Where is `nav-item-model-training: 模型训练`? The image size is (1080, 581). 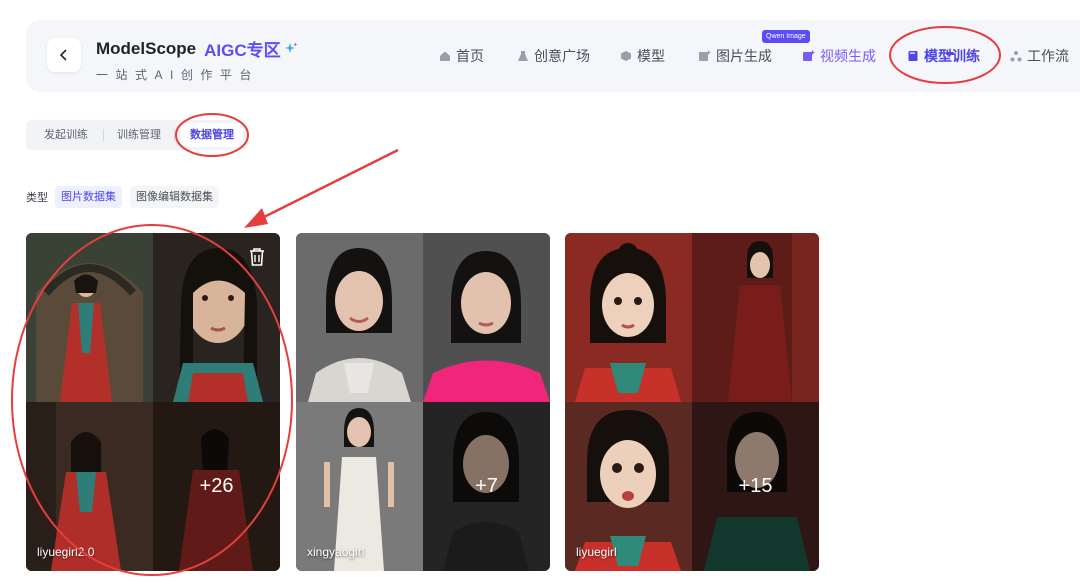 nav-item-model-training: 模型训练 is located at coordinates (943, 56).